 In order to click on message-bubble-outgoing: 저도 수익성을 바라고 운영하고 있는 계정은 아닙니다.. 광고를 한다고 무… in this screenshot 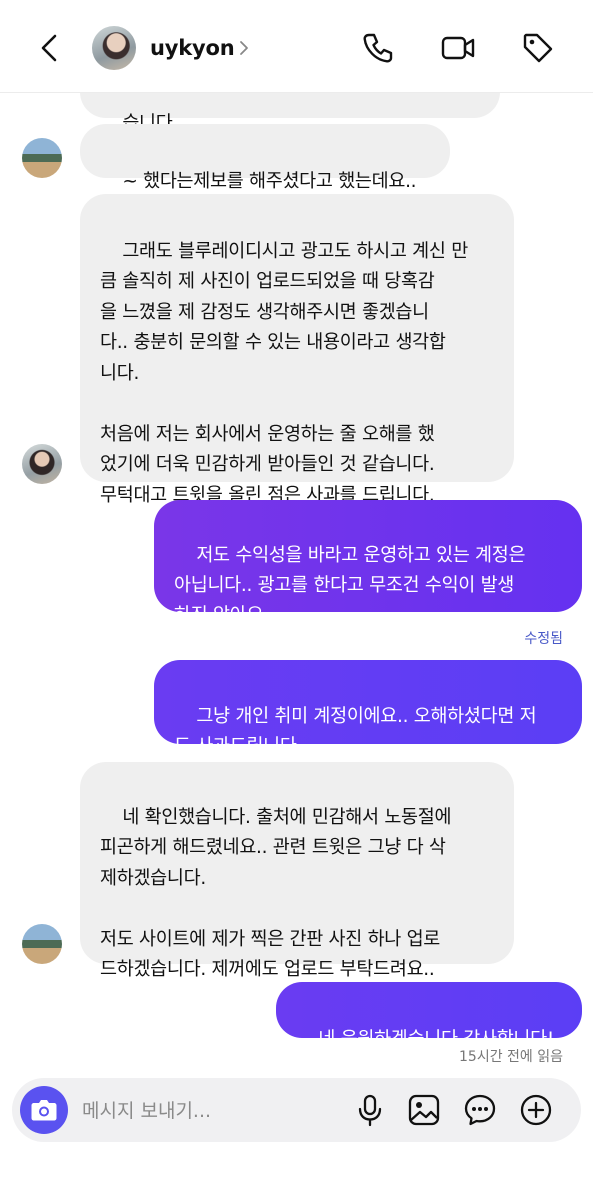, I will do `click(368, 563)`.